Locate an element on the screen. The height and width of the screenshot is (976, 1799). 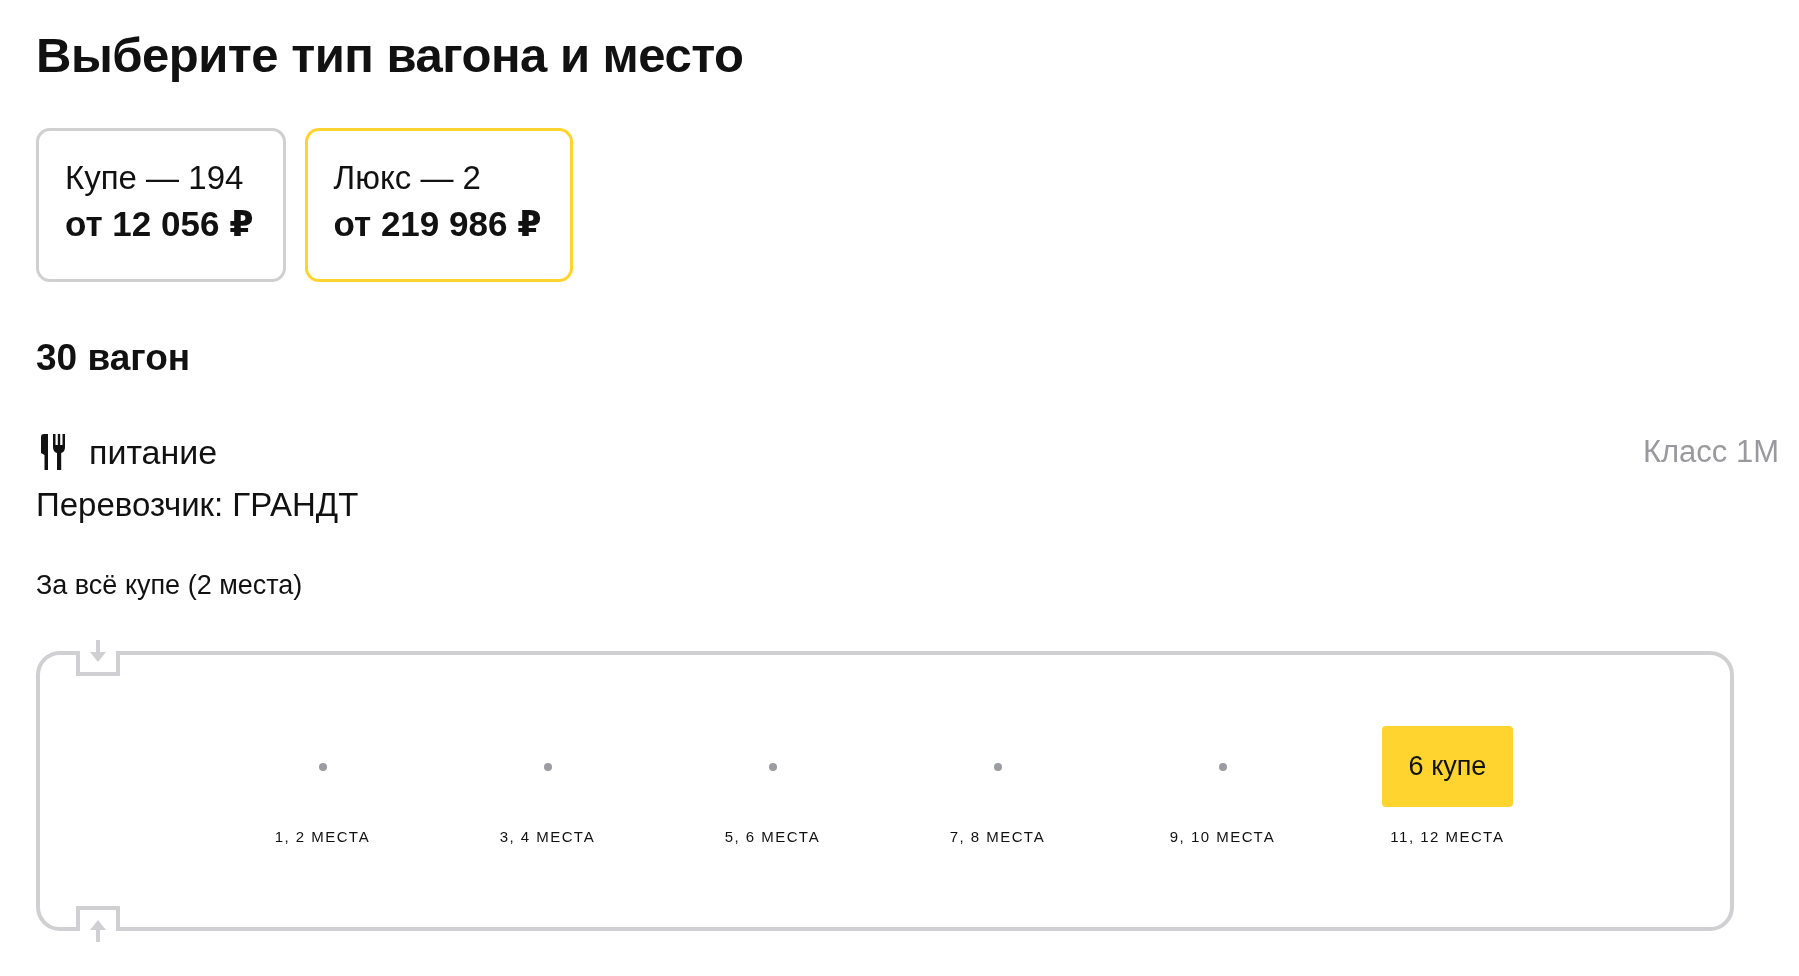
amenity-label: питание is located at coordinates (153, 452).